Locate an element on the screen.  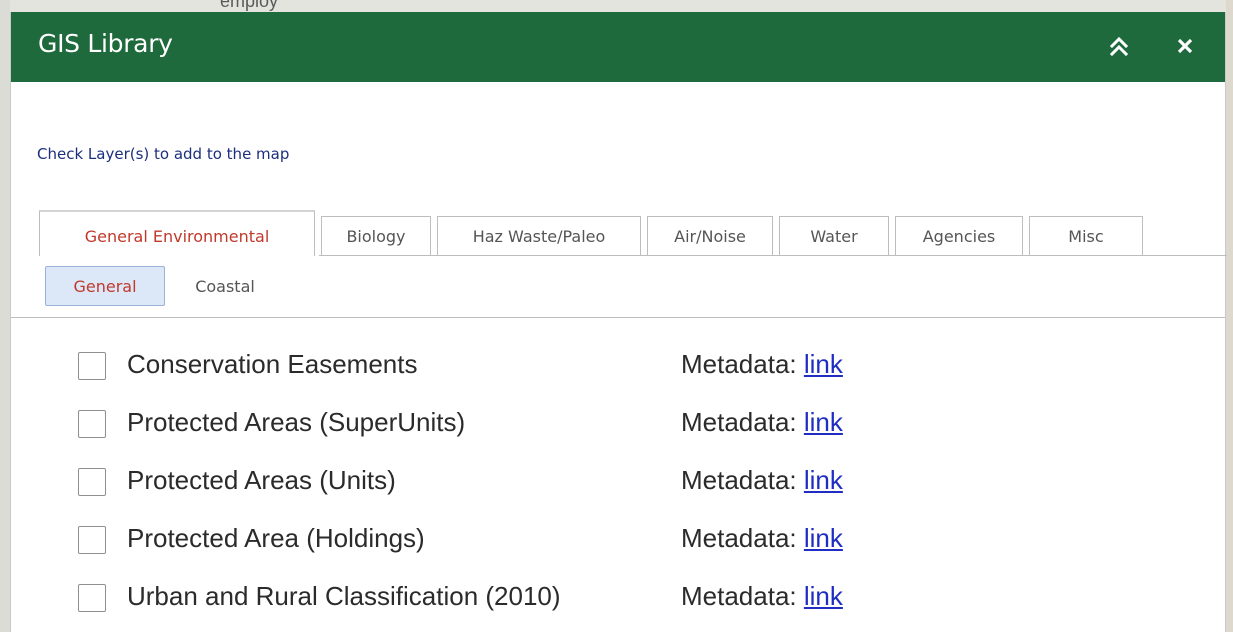
double-chevron-up-icon is located at coordinates (1119, 46).